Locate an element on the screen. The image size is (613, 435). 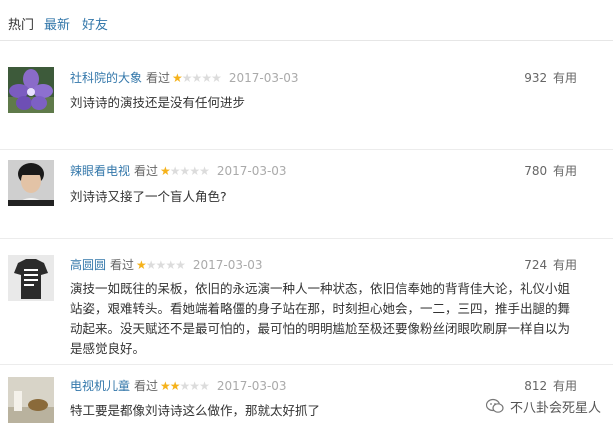
vote-number: 780 is located at coordinates (536, 171).